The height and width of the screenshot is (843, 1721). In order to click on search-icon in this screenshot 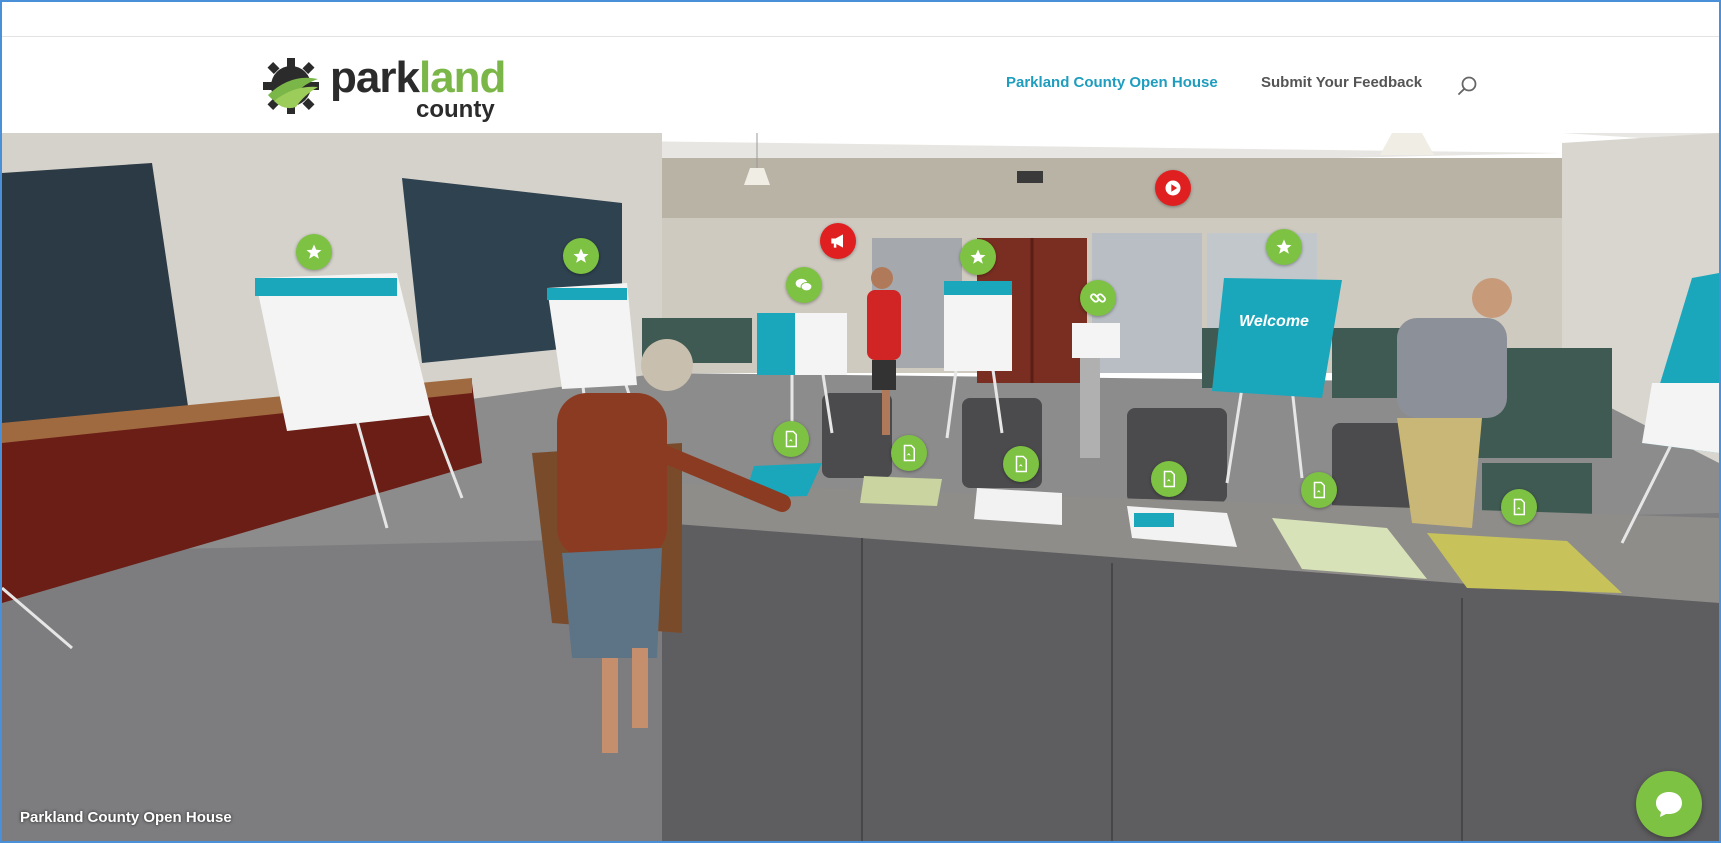, I will do `click(1468, 86)`.